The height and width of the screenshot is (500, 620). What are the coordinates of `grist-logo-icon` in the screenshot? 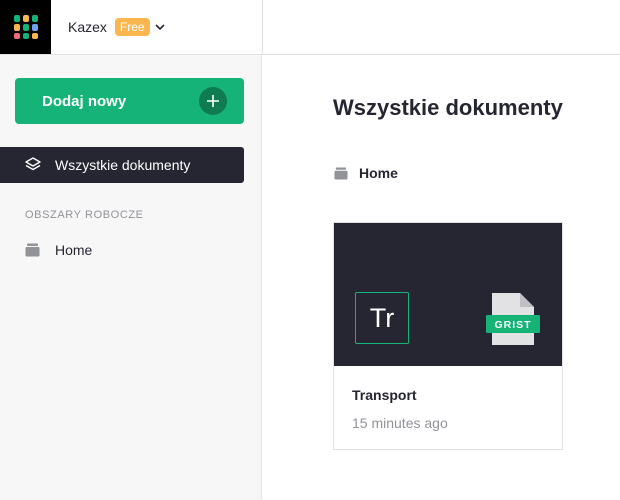 It's located at (25, 27).